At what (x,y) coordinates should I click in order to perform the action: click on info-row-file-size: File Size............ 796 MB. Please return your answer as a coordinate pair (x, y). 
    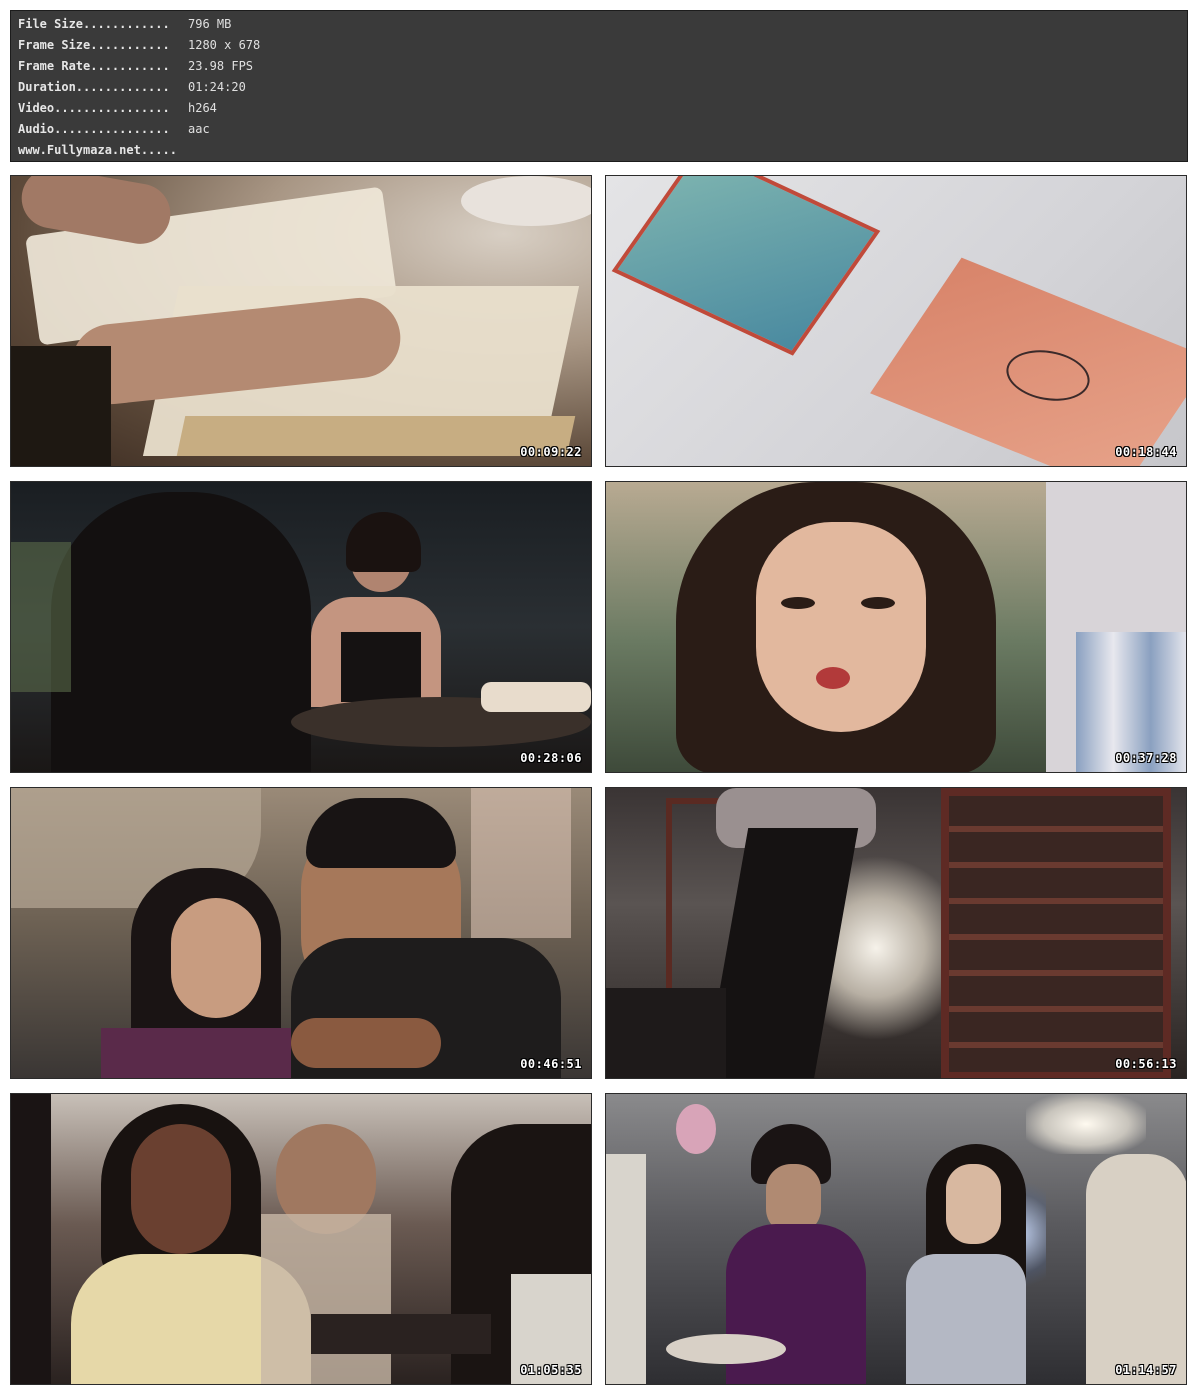
    Looking at the image, I should click on (124, 24).